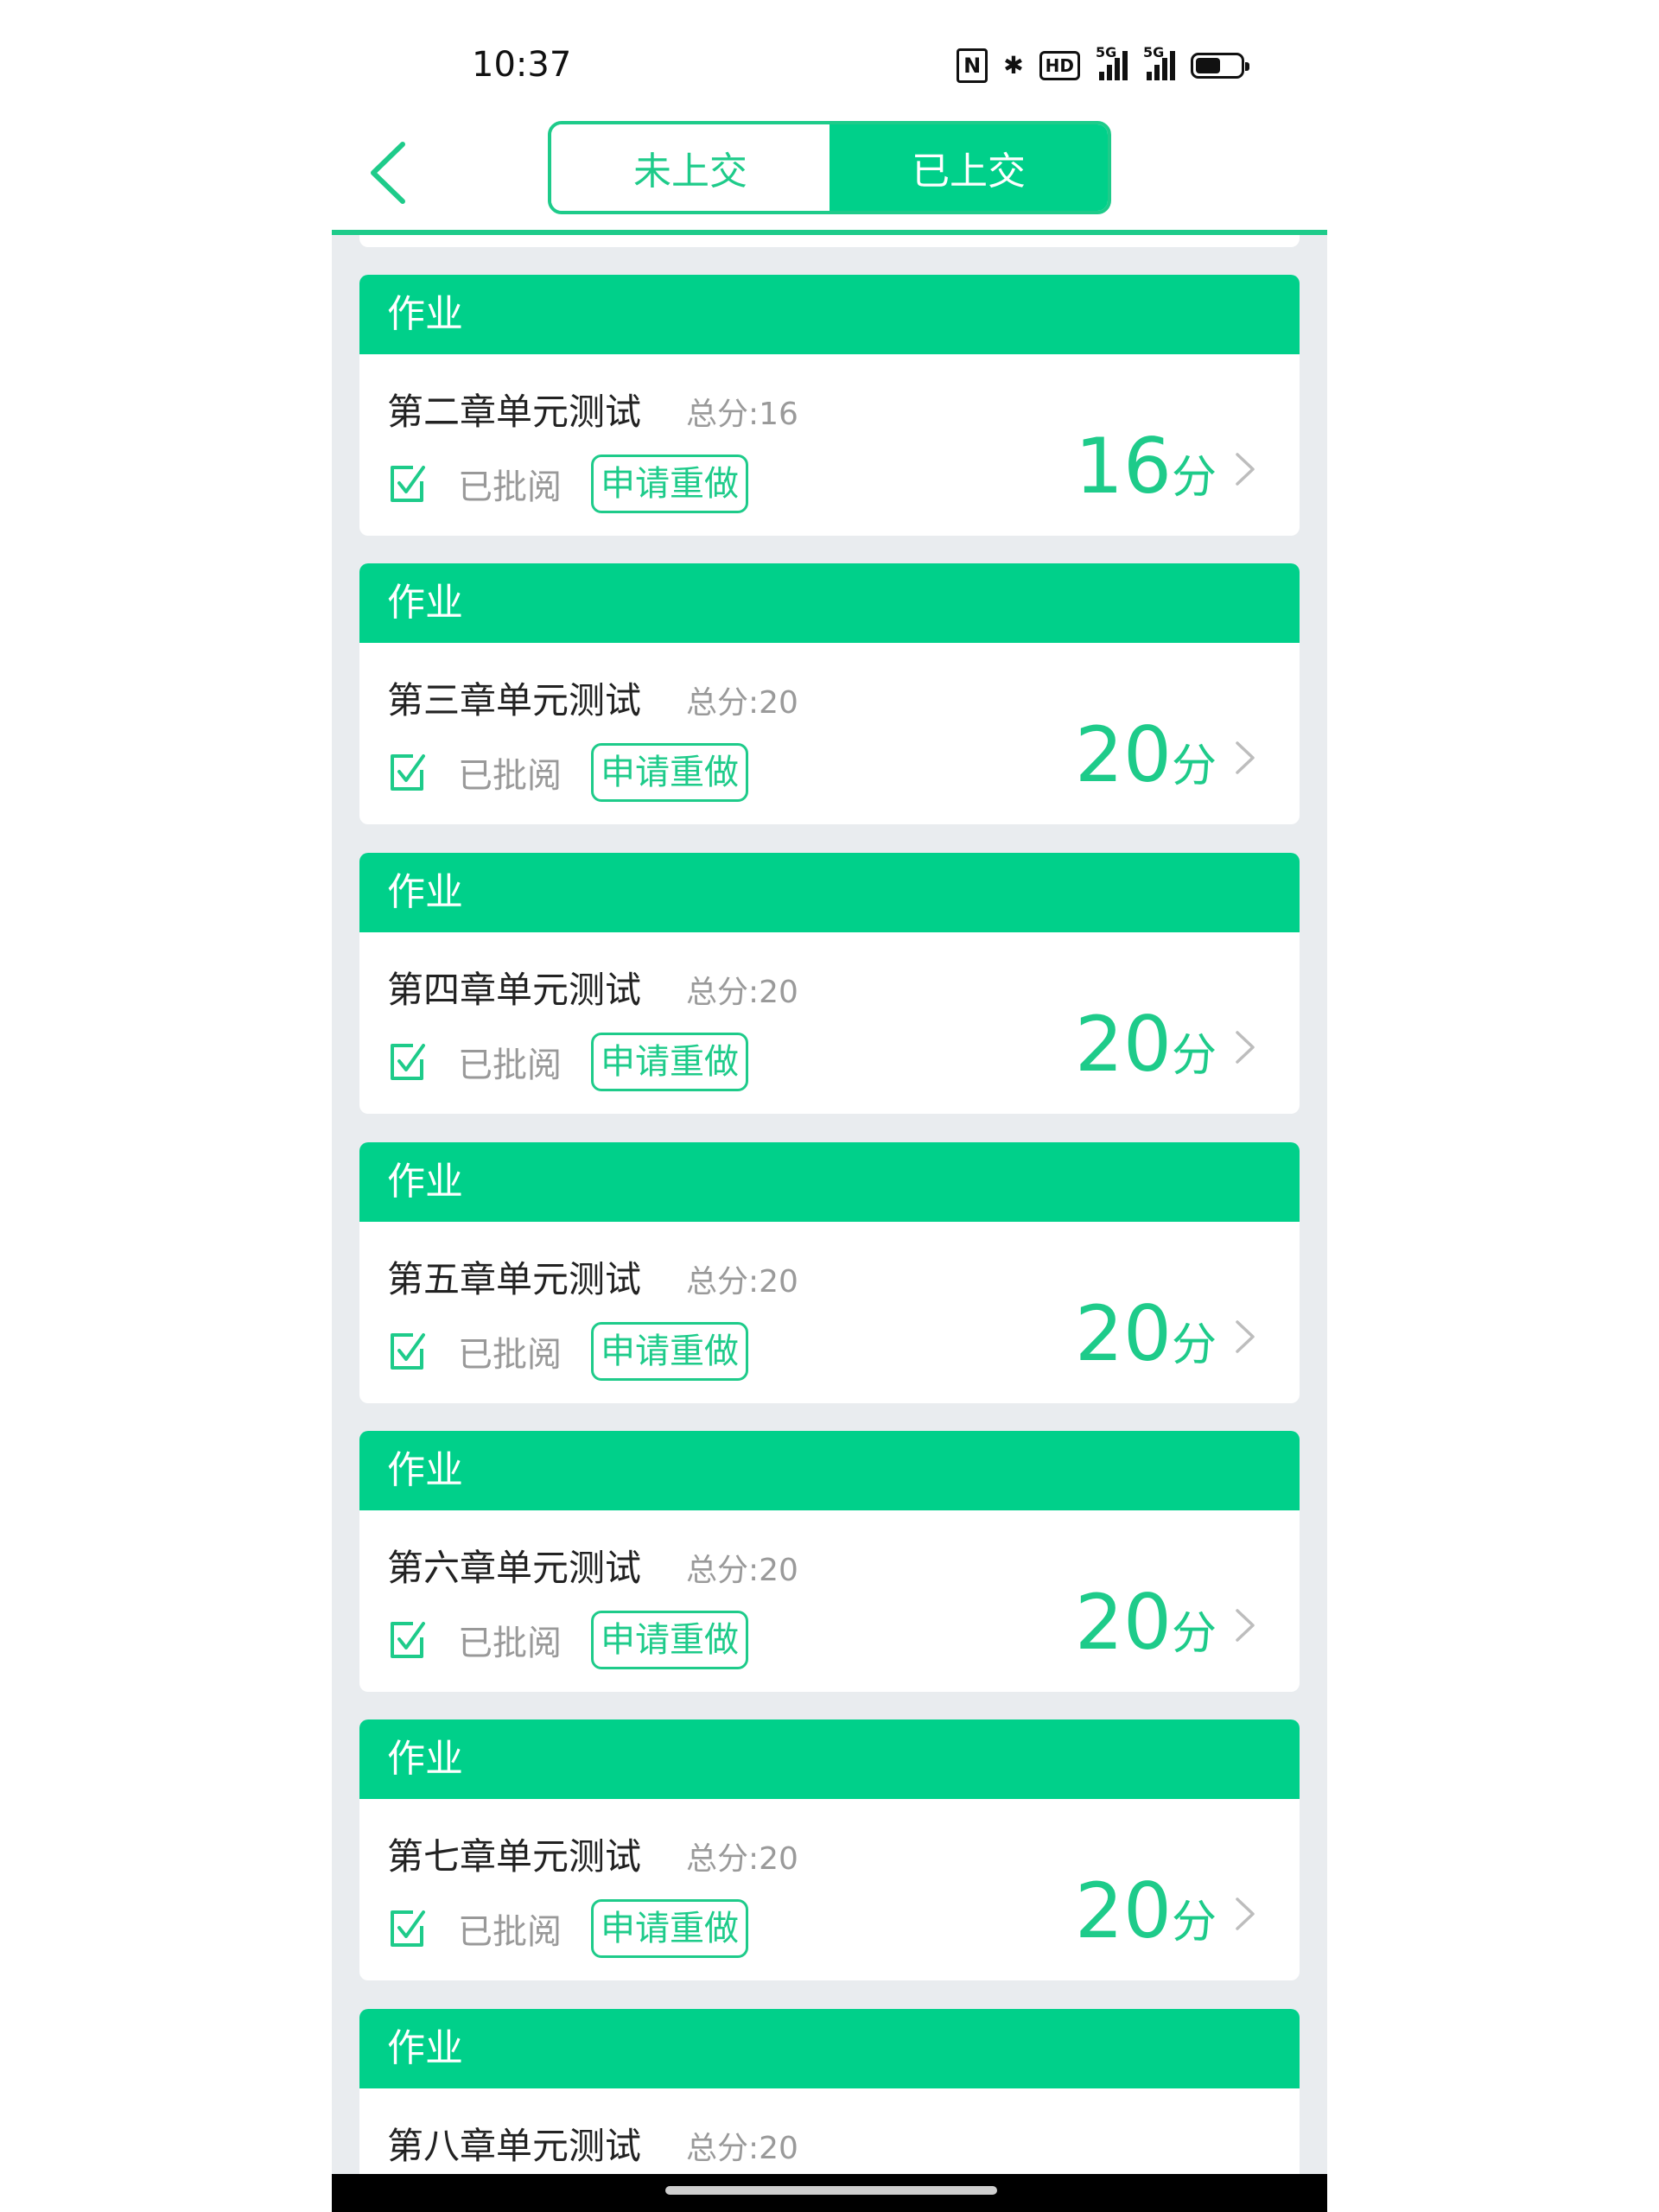  Describe the element at coordinates (514, 1279) in the screenshot. I see `card-title: 第五章单元测试` at that location.